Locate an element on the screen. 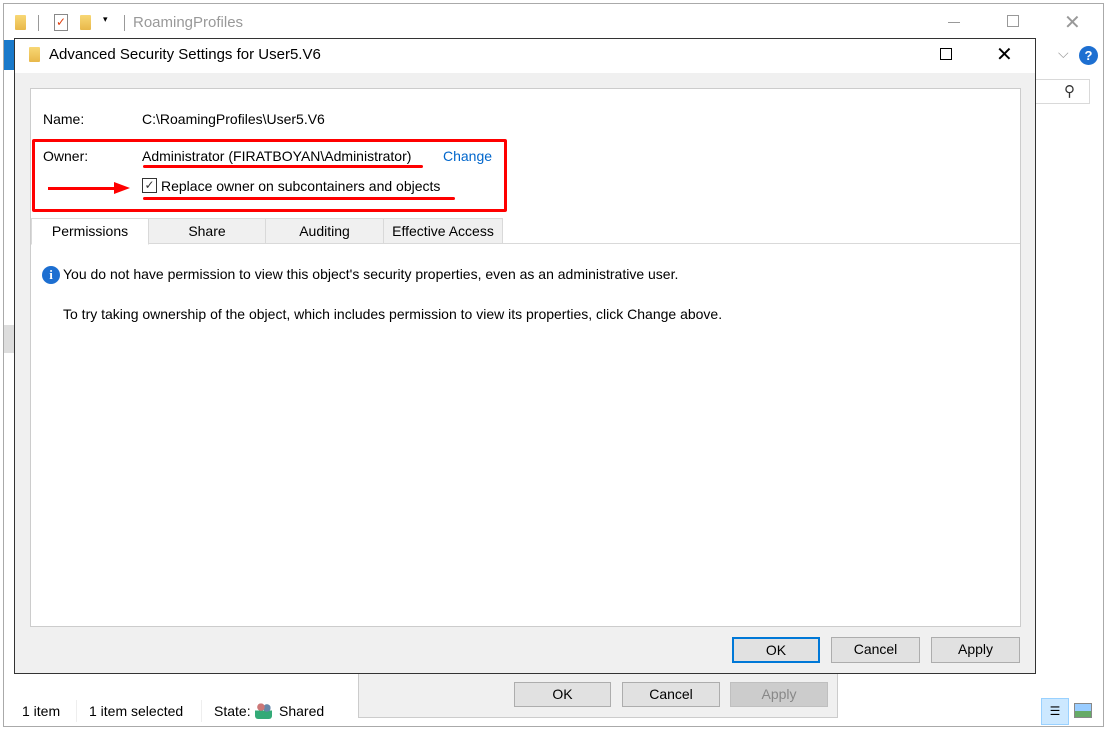 The width and height of the screenshot is (1108, 729). ribbon-tab-highlight is located at coordinates (9, 55).